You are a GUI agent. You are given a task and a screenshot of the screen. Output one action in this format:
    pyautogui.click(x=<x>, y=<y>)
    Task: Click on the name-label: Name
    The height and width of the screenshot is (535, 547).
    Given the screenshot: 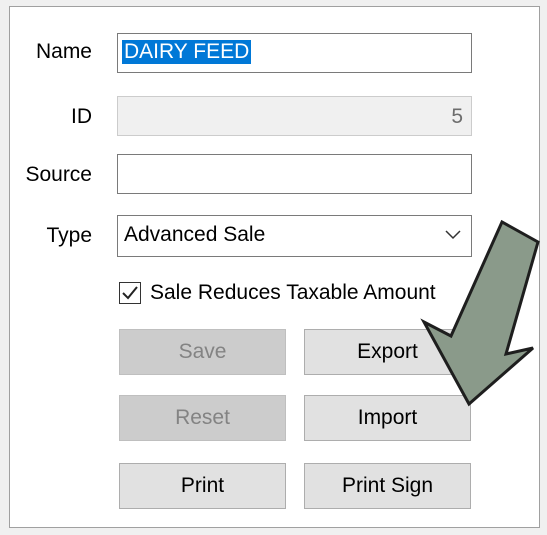 What is the action you would take?
    pyautogui.click(x=63, y=51)
    